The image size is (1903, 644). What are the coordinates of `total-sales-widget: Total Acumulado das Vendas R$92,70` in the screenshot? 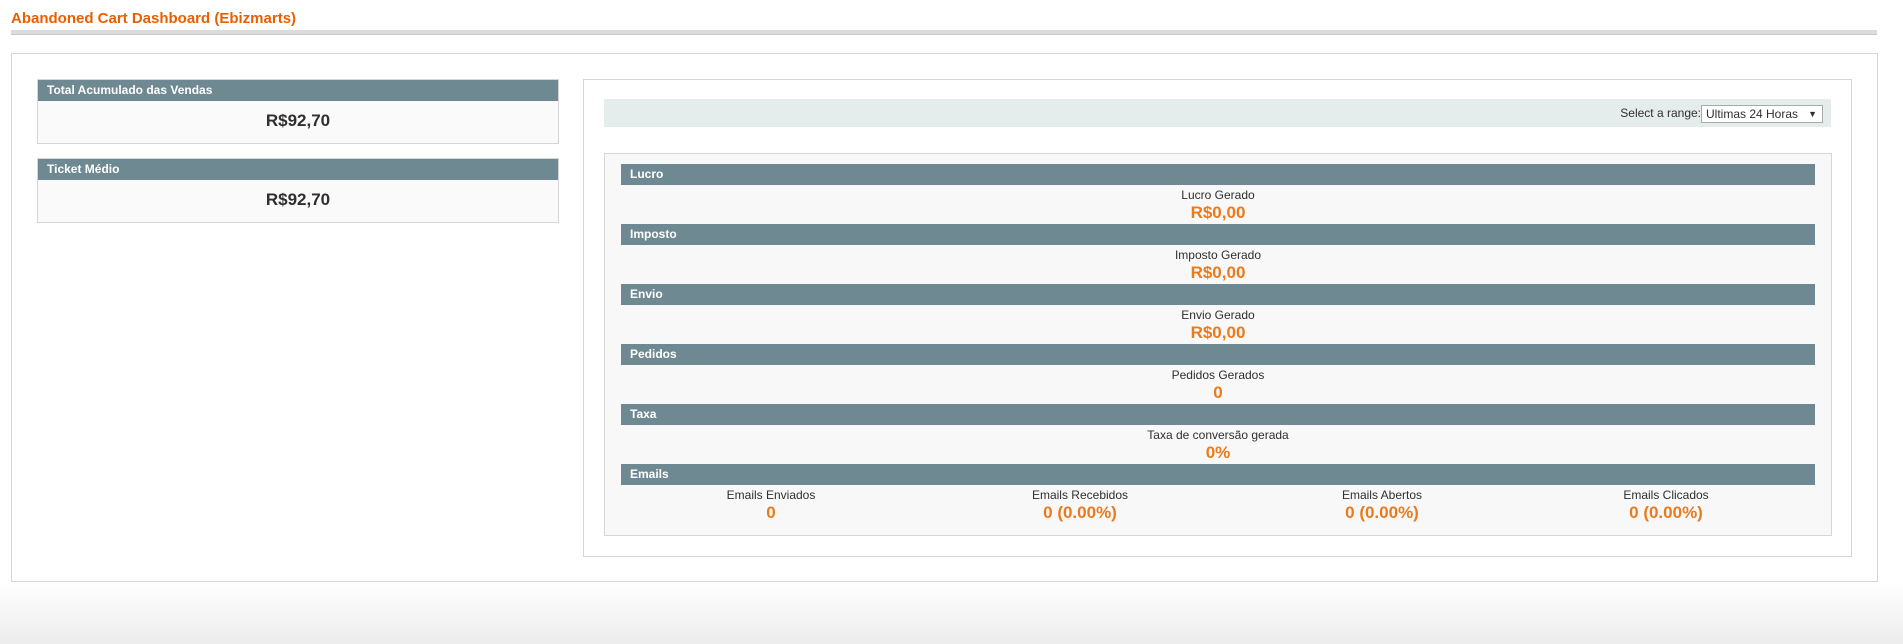 It's located at (298, 111).